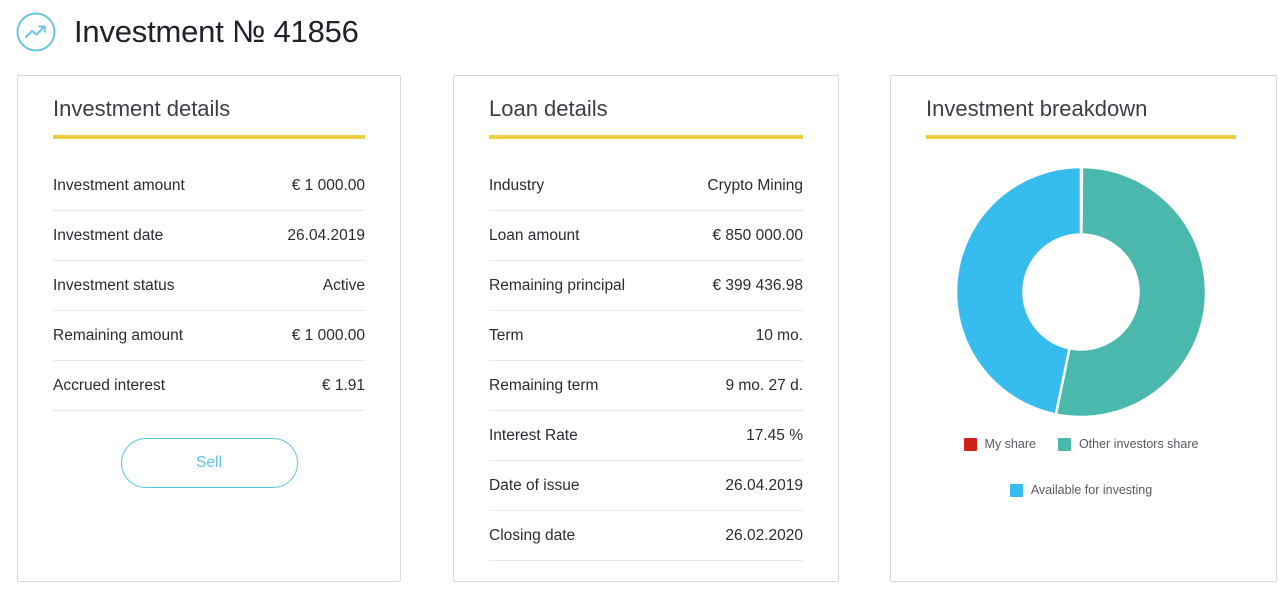  I want to click on page-header: Investment № 41856, so click(186, 32).